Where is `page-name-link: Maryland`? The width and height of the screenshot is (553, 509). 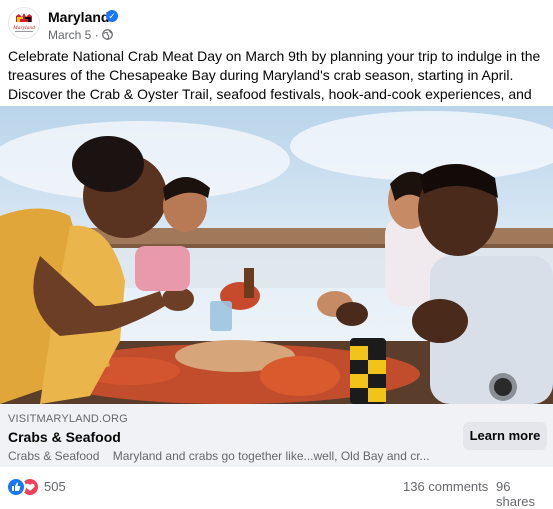 page-name-link: Maryland is located at coordinates (78, 17).